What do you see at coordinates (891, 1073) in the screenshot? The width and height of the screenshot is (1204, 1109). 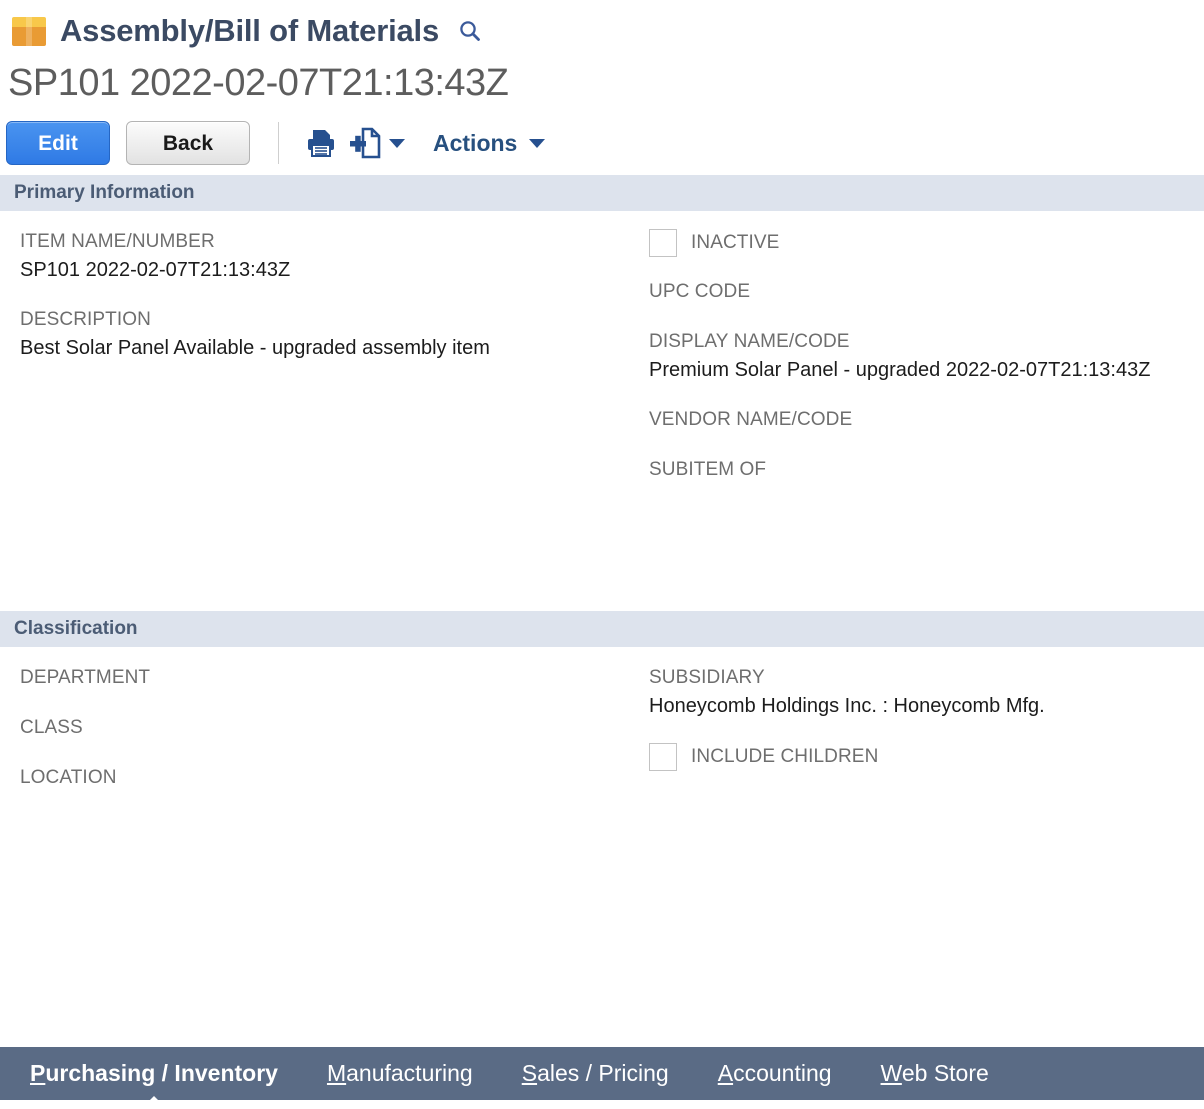 I see `tab-accesskey: W` at bounding box center [891, 1073].